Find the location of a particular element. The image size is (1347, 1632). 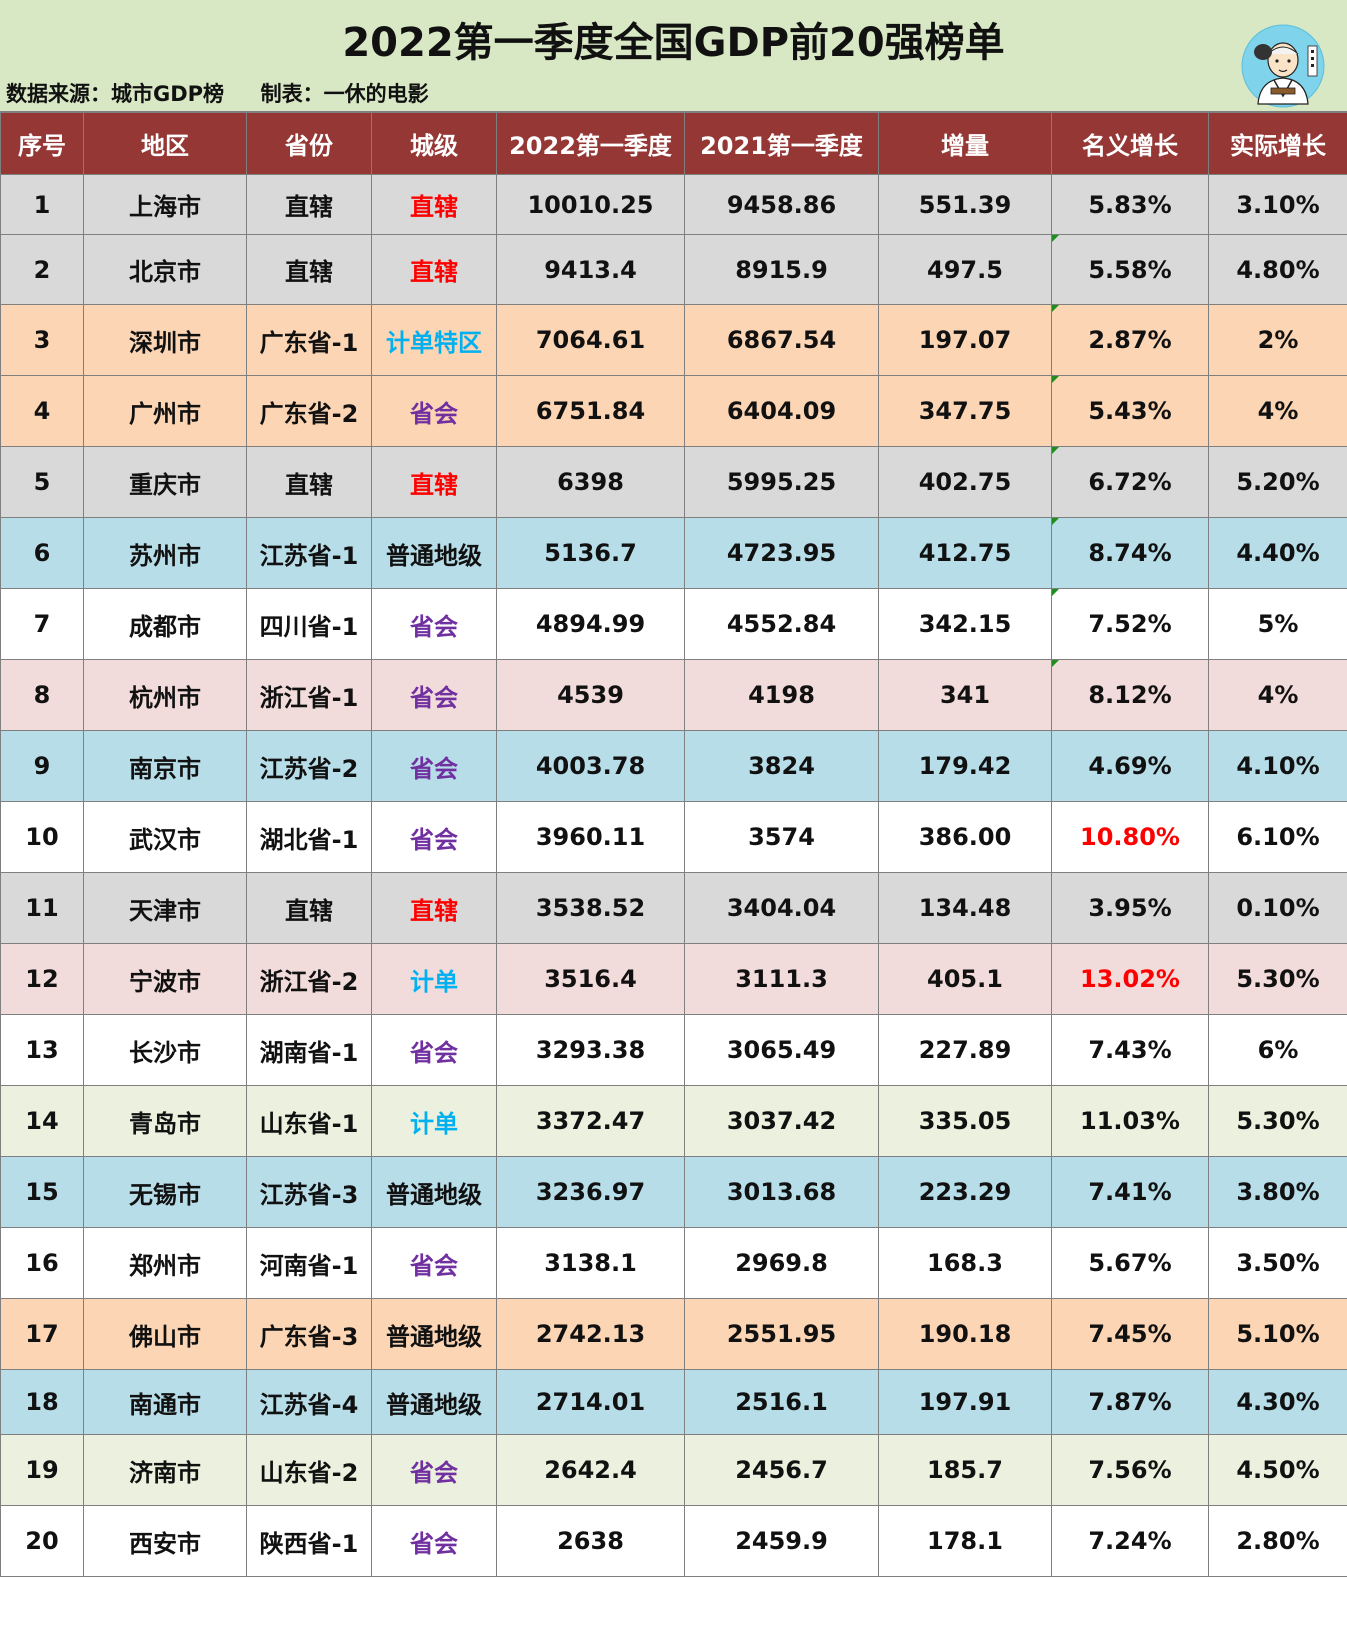

cell-rank: 9 is located at coordinates (42, 766).